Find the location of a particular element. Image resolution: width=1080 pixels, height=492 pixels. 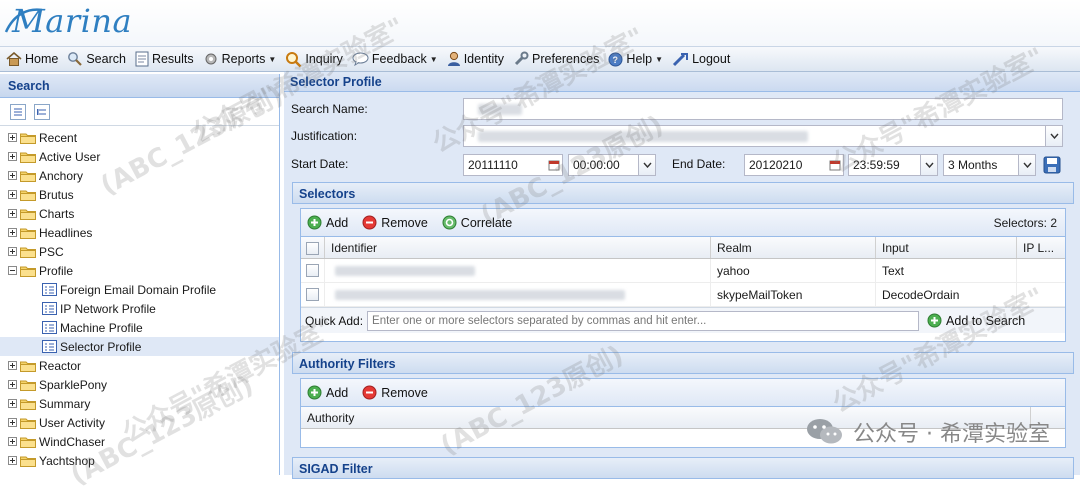

logout-button: Logout is located at coordinates (702, 59).